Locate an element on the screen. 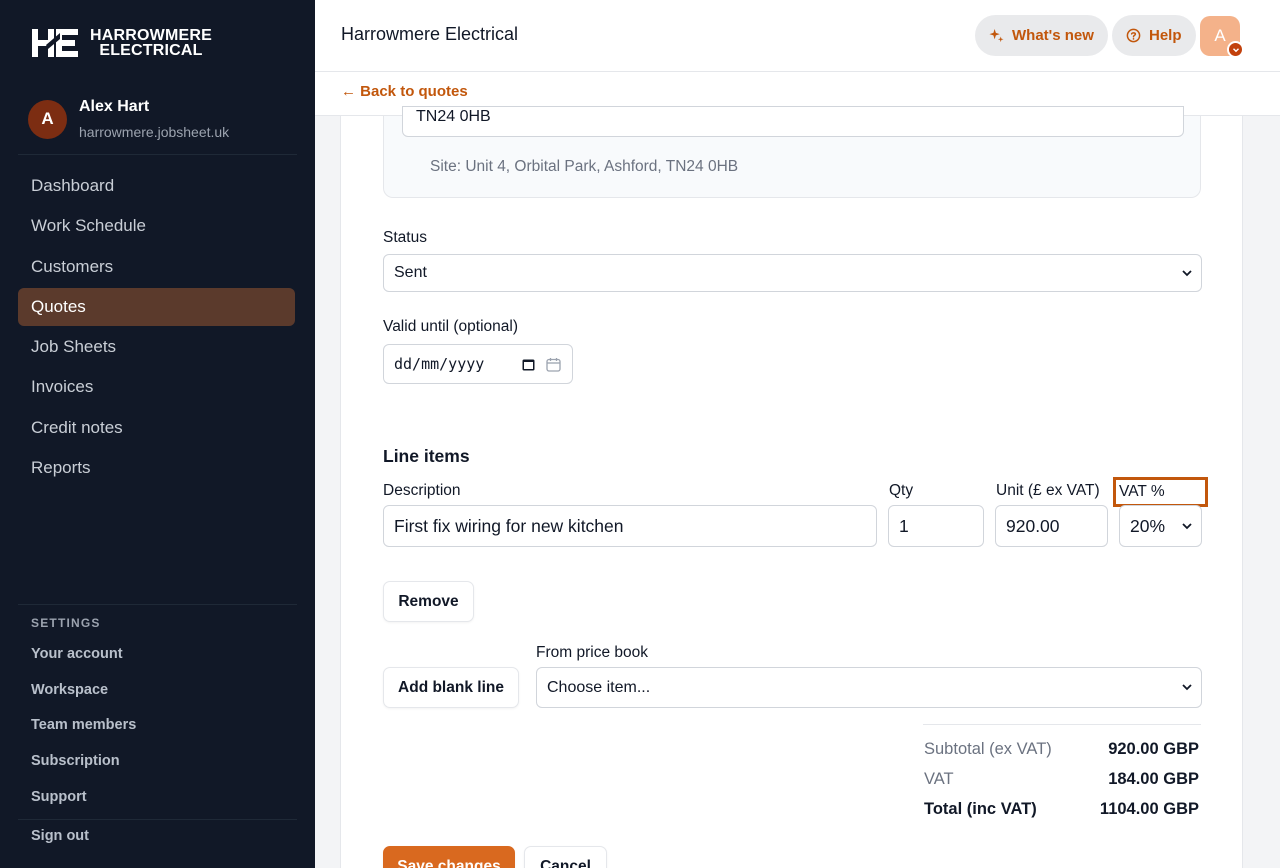 The height and width of the screenshot is (868, 1280). postcode-input: TN24 0HB is located at coordinates (793, 121).